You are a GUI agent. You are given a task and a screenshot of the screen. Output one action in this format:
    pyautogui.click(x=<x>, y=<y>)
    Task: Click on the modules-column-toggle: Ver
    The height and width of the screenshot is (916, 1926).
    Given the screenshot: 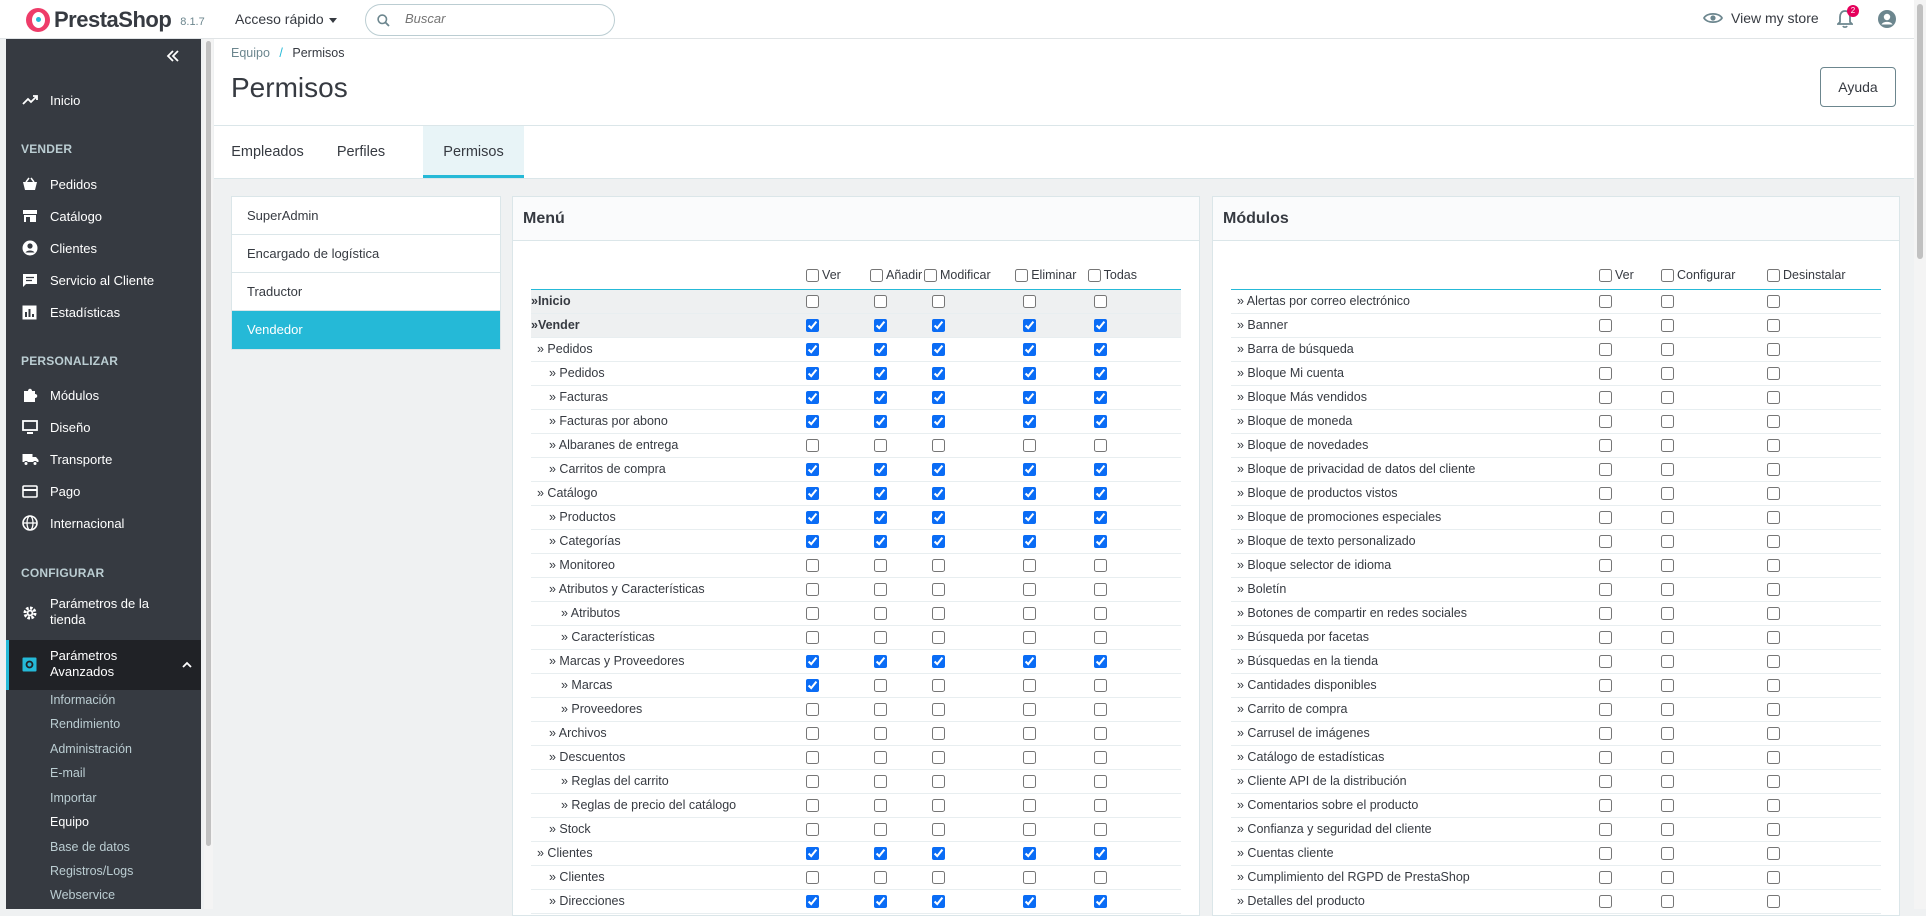 What is the action you would take?
    pyautogui.click(x=1616, y=275)
    